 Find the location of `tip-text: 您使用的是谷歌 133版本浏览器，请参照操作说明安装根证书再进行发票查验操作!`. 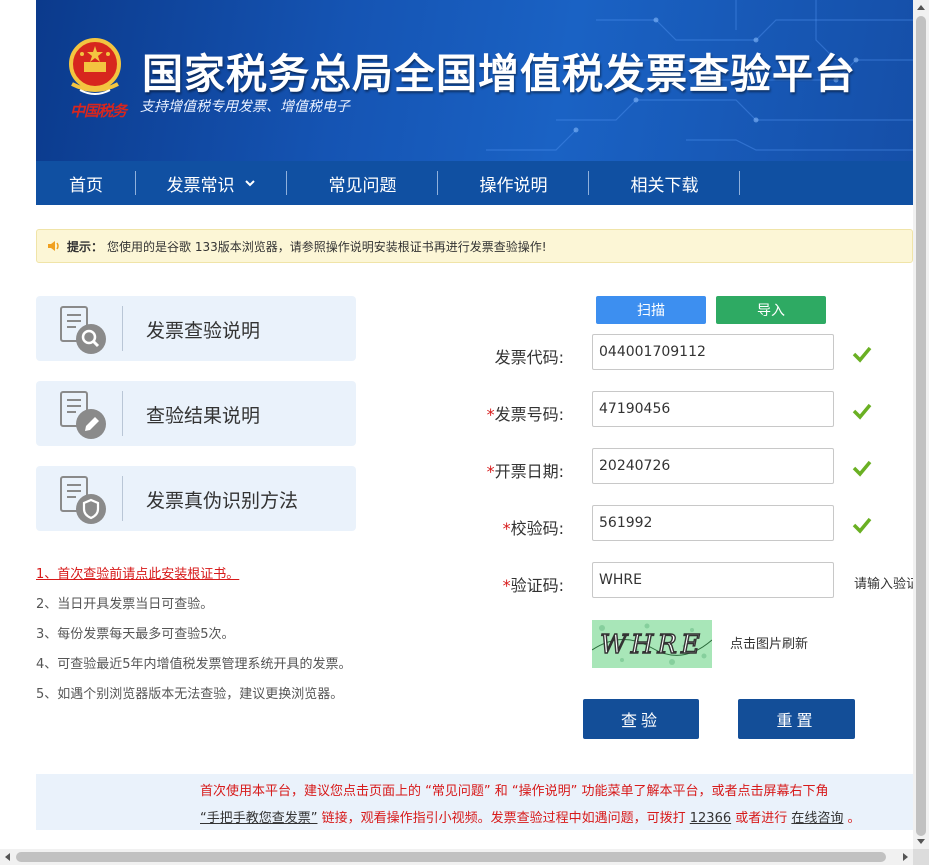

tip-text: 您使用的是谷歌 133版本浏览器，请参照操作说明安装根证书再进行发票查验操作! is located at coordinates (327, 246).